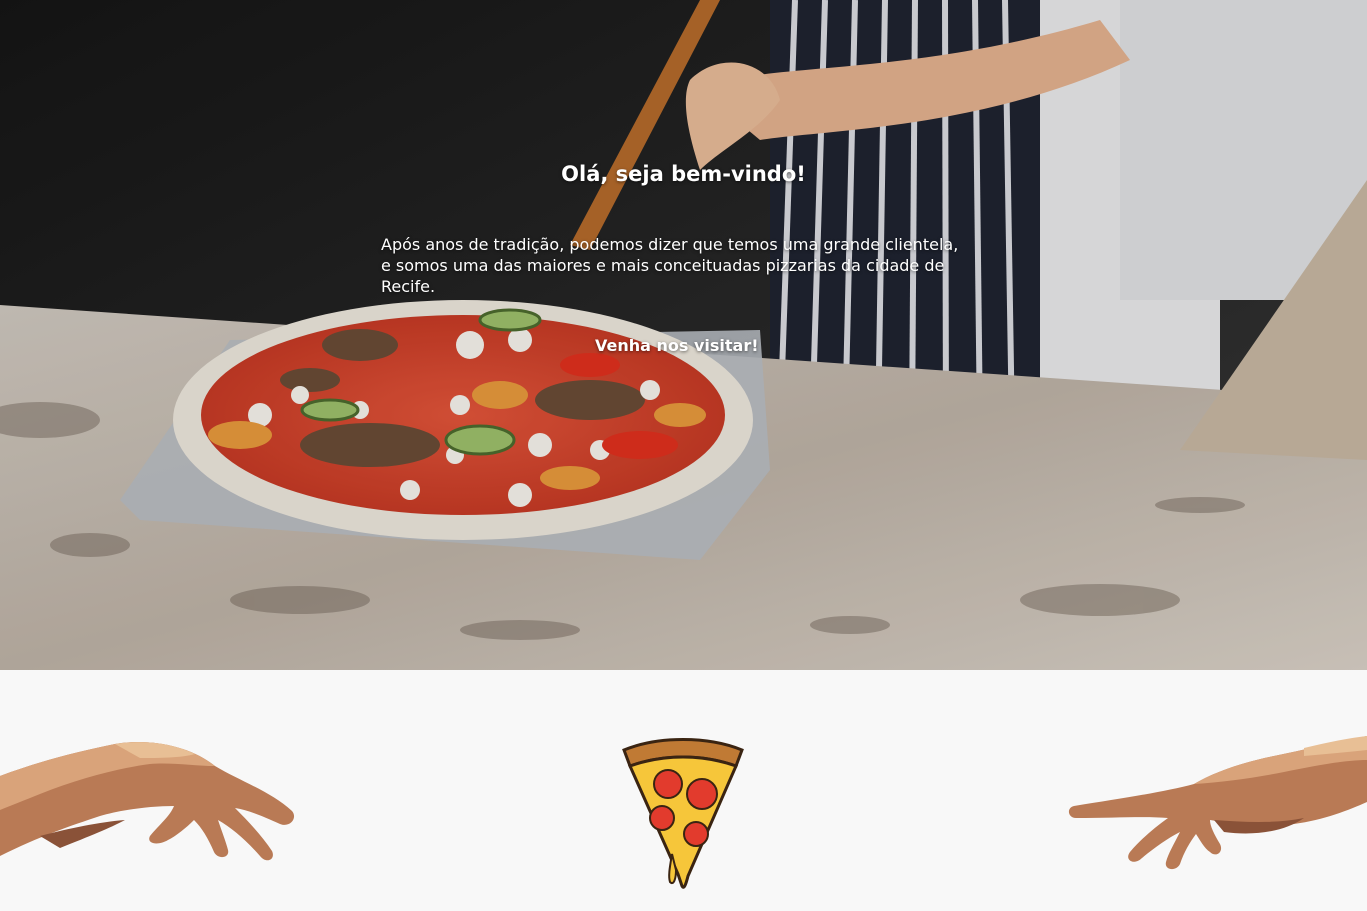 The width and height of the screenshot is (1367, 911). Describe the element at coordinates (677, 345) in the screenshot. I see `hero-cta-text: Venha nos visitar!` at that location.